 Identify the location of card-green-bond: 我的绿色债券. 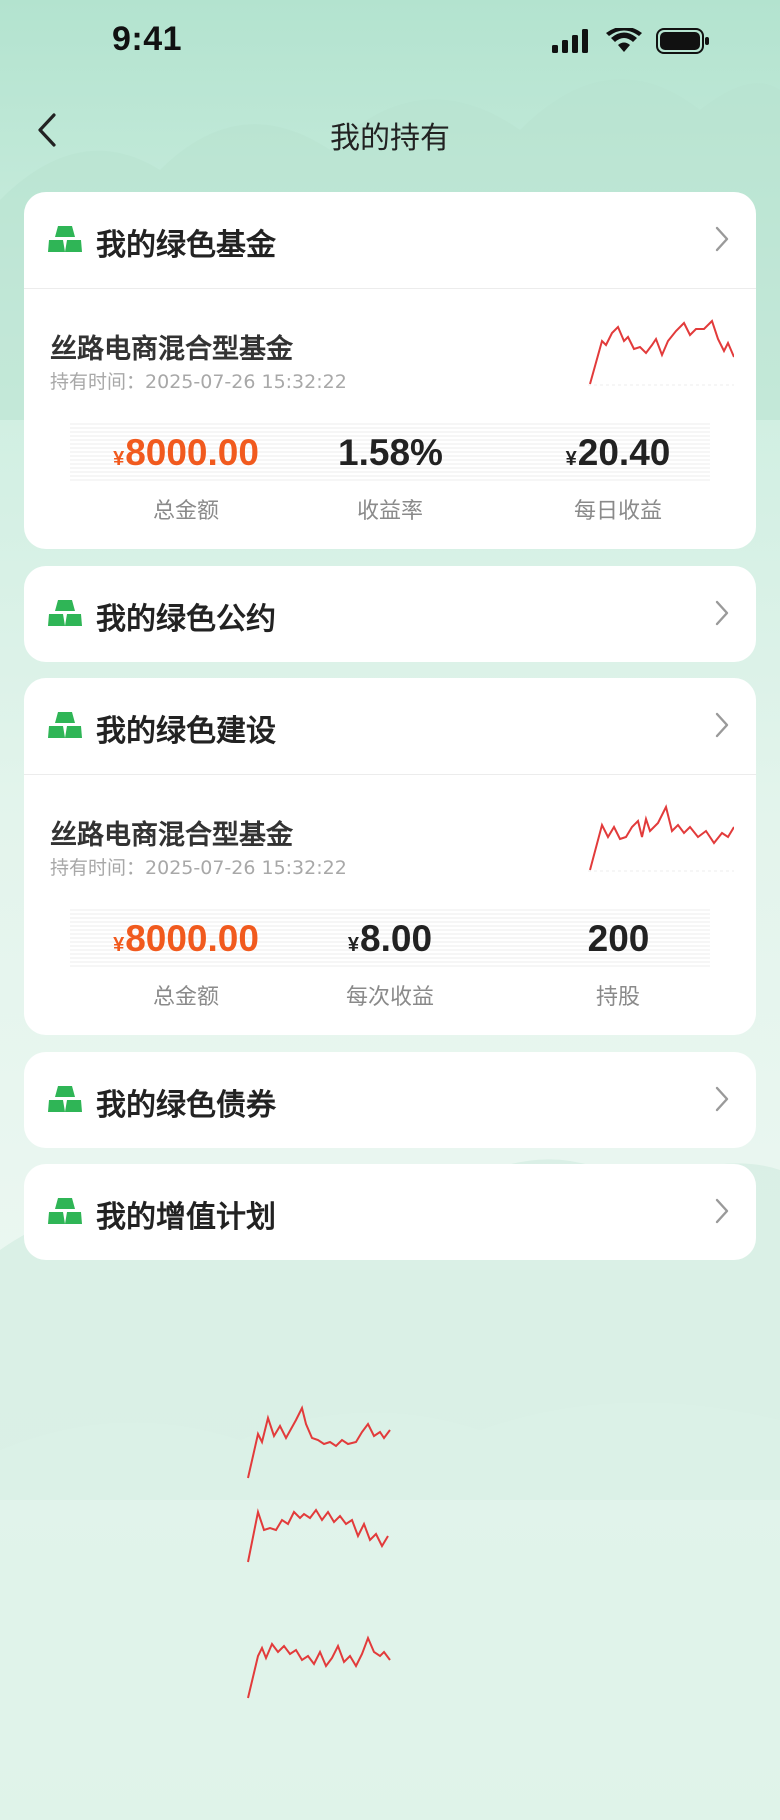
(390, 1100).